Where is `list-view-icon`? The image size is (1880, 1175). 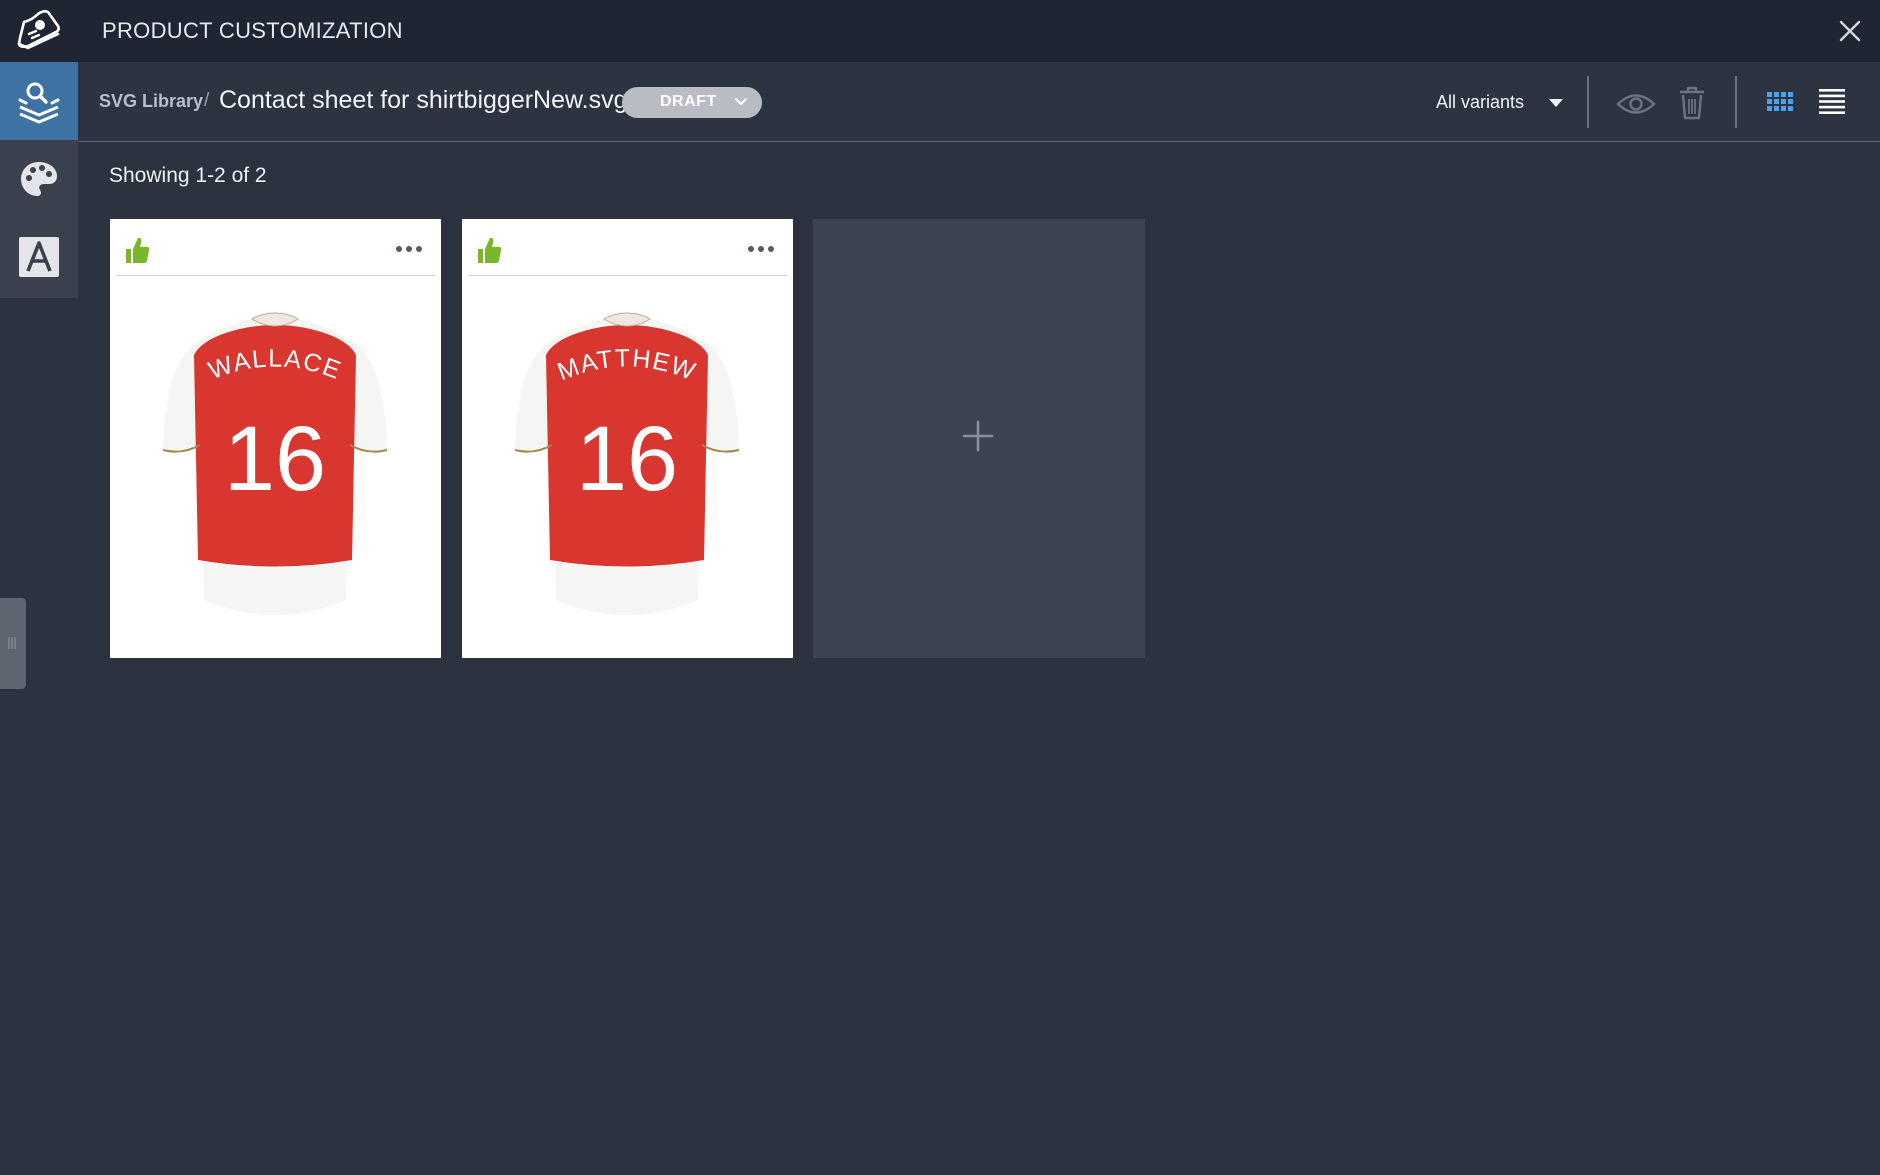 list-view-icon is located at coordinates (1832, 102).